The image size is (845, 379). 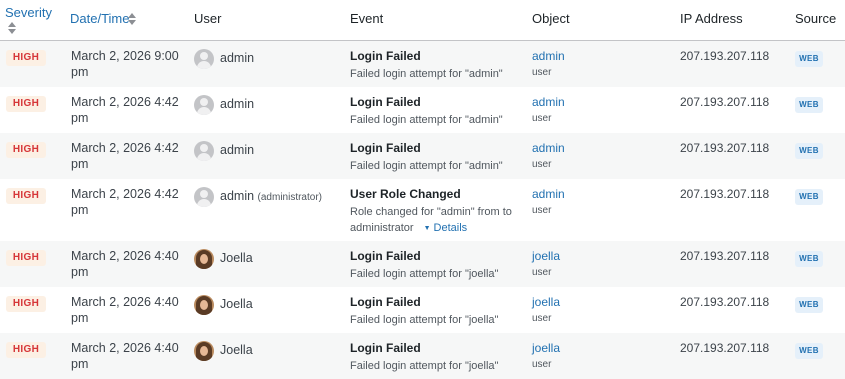 What do you see at coordinates (427, 228) in the screenshot?
I see `caret-down-icon: ▼` at bounding box center [427, 228].